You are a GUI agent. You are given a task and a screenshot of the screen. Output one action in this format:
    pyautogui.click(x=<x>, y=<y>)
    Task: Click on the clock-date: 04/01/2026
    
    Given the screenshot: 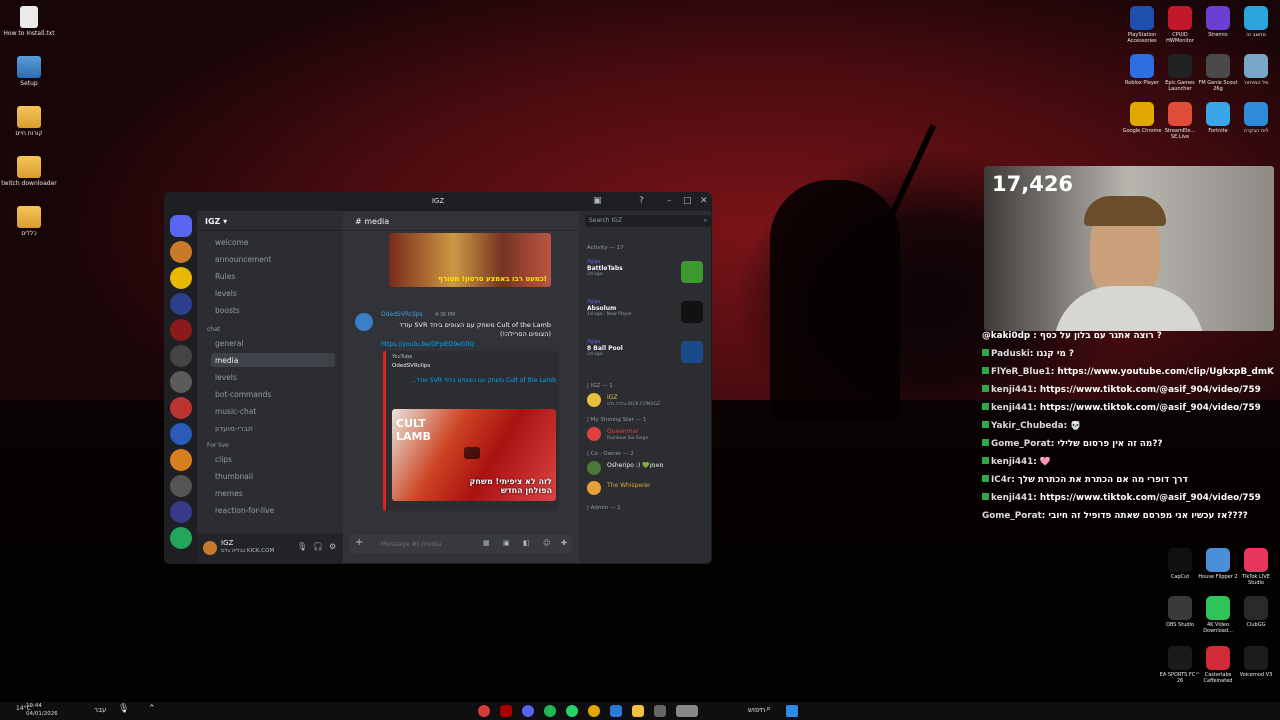 What is the action you would take?
    pyautogui.click(x=42, y=714)
    